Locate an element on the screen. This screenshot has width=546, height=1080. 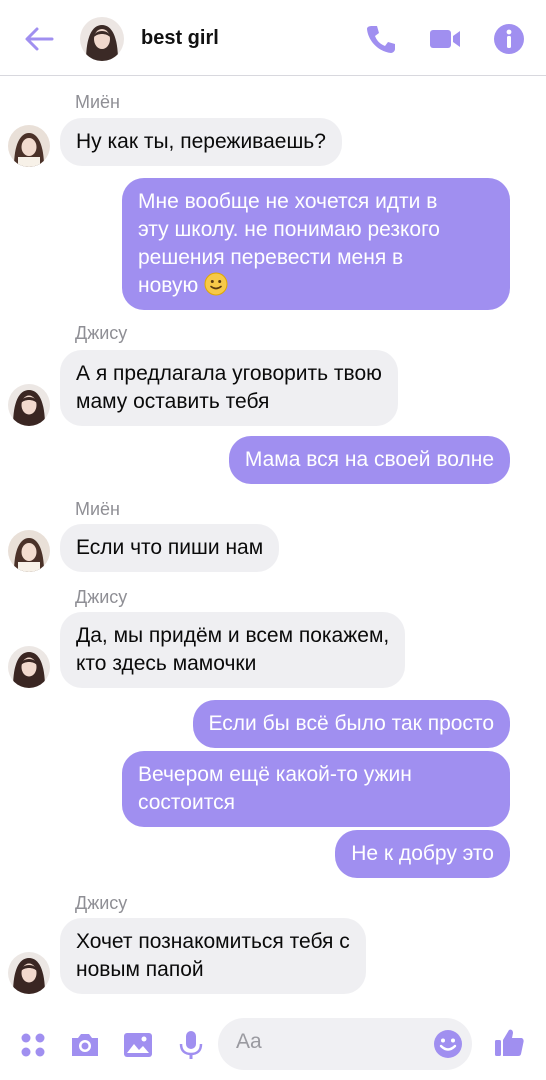
message-composer is located at coordinates (345, 1044).